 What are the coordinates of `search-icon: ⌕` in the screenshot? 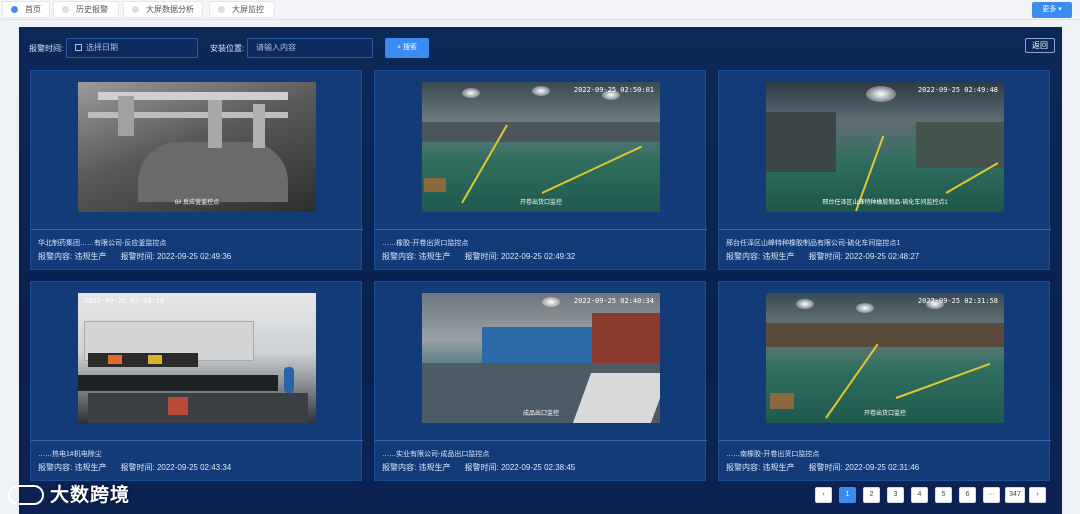 It's located at (399, 47).